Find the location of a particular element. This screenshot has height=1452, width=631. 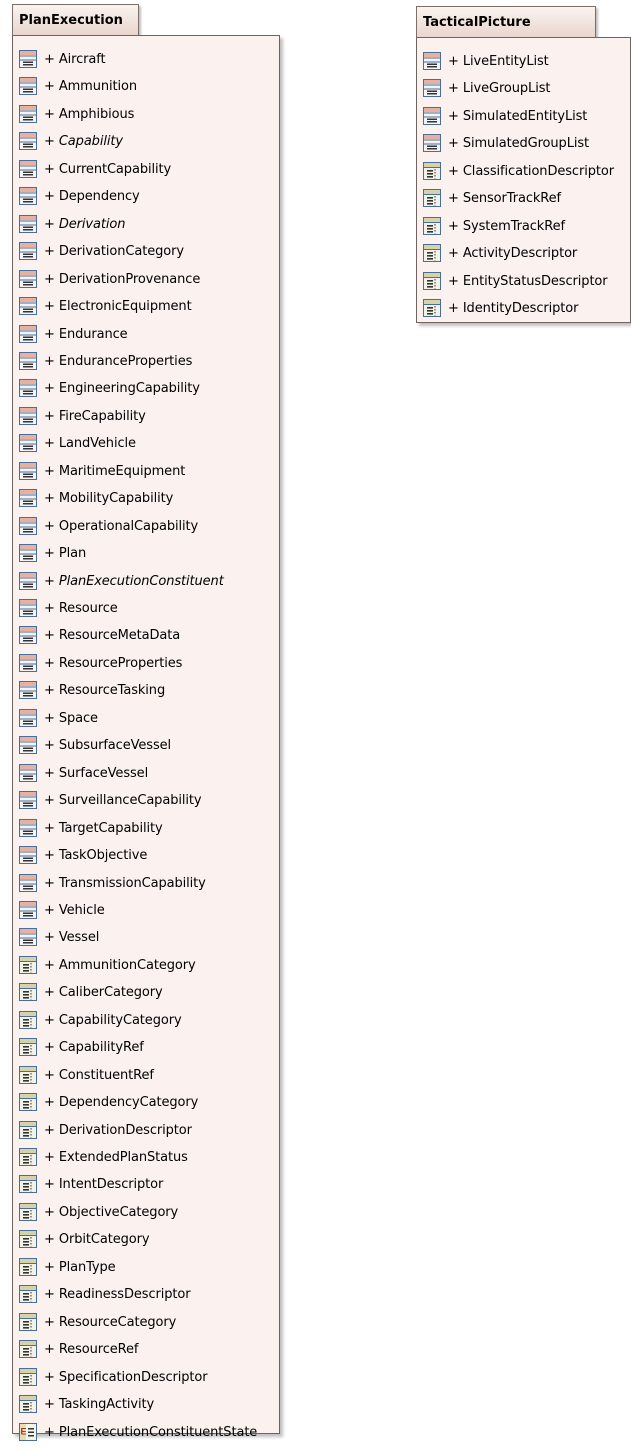

package-element: + TaskObjective is located at coordinates (146, 855).